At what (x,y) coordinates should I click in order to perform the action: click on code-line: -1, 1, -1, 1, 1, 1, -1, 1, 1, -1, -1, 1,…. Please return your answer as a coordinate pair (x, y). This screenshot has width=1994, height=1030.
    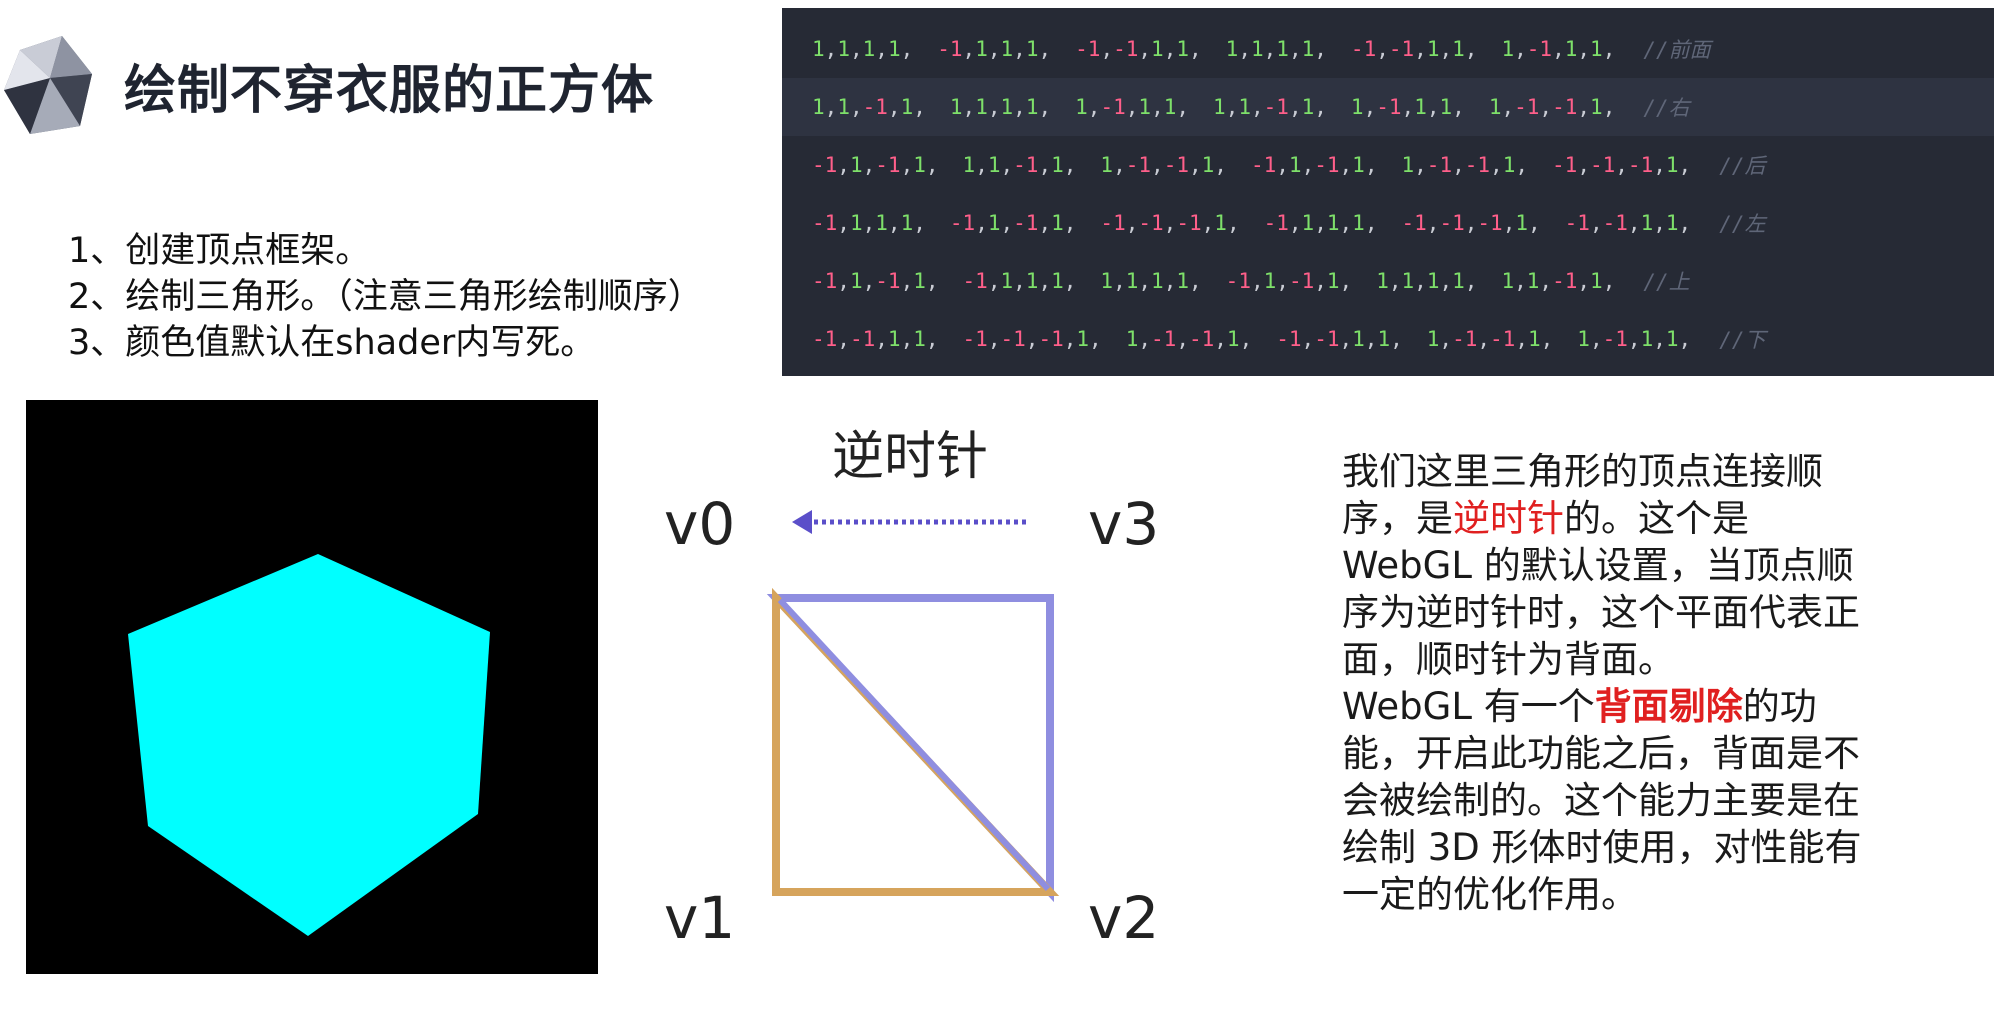
    Looking at the image, I should click on (1388, 165).